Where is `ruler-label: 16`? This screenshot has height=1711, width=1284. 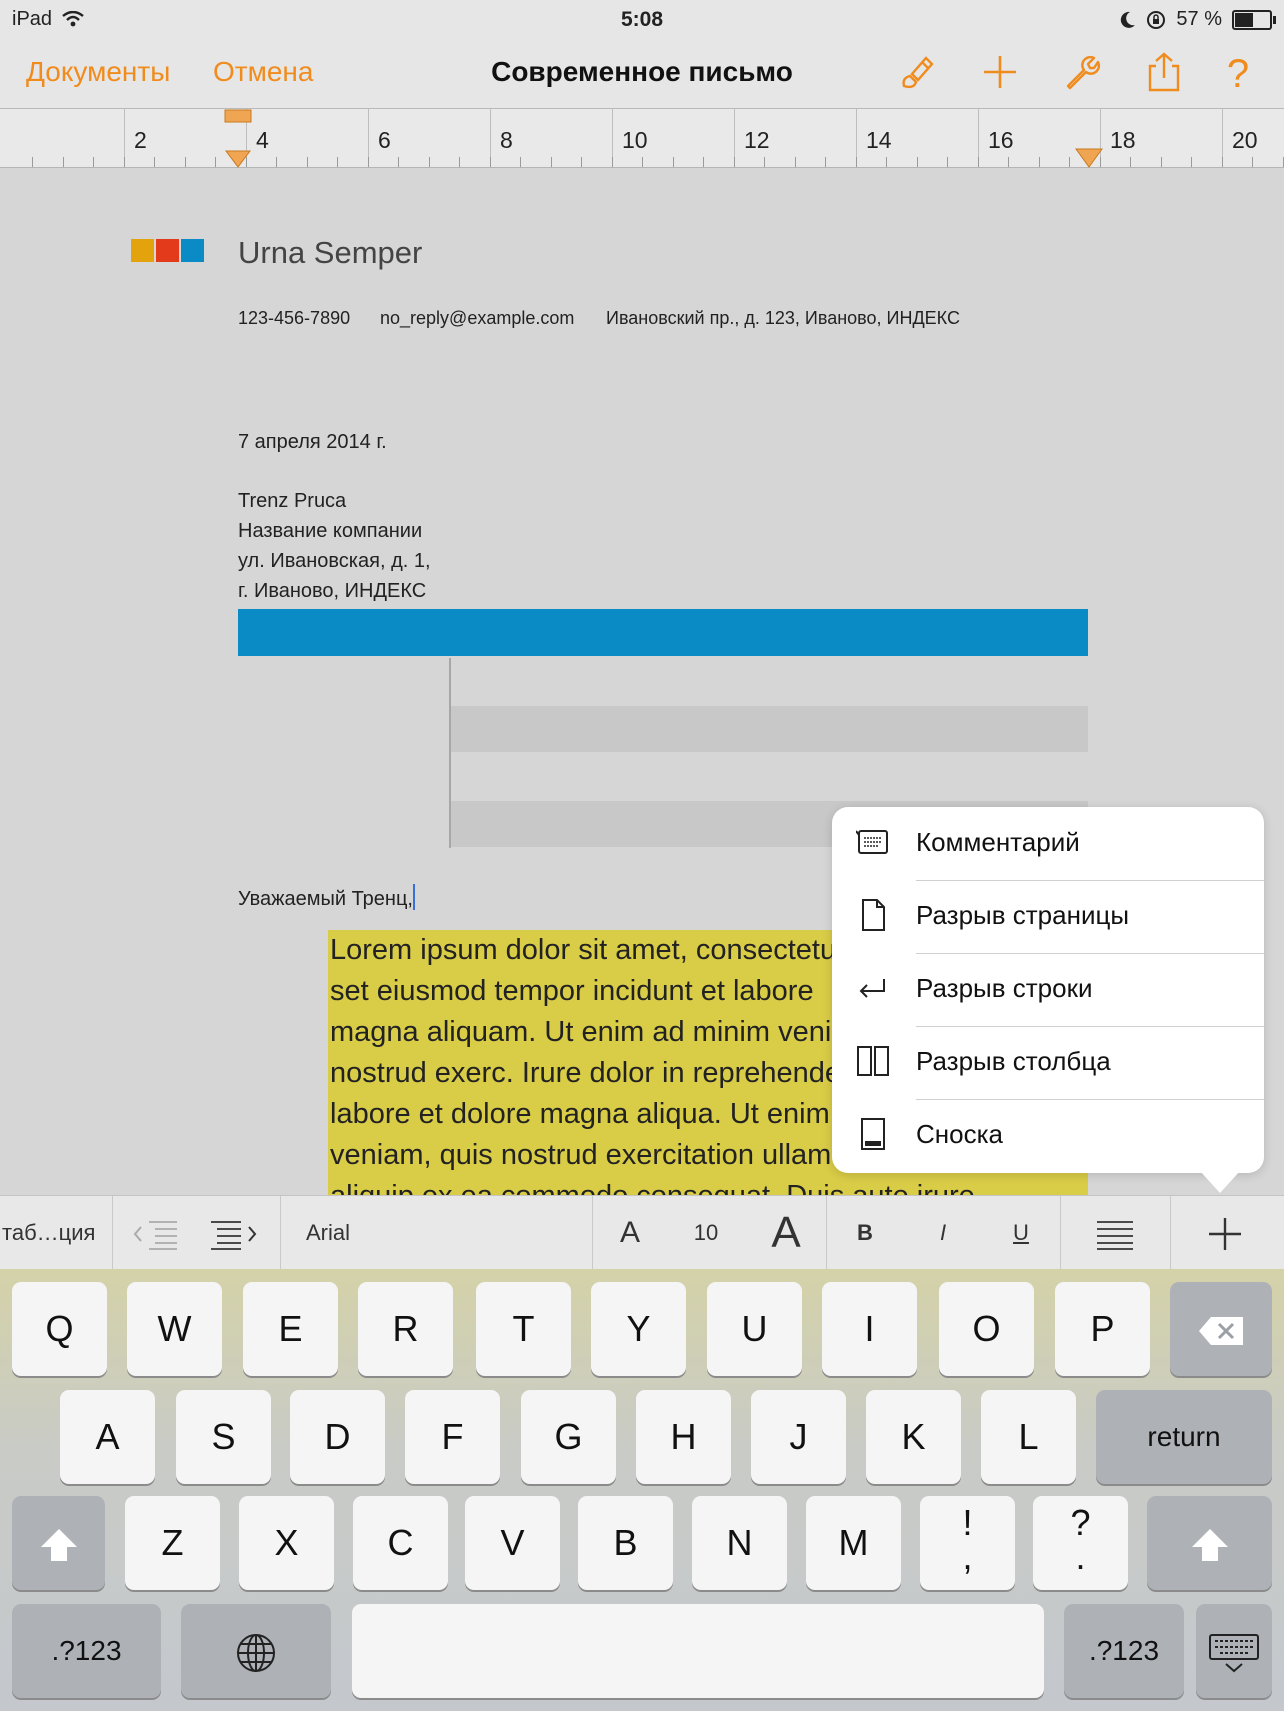 ruler-label: 16 is located at coordinates (1001, 140).